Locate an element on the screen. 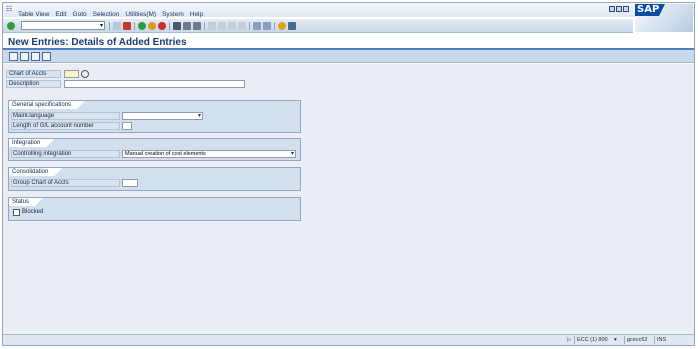 This screenshot has width=698, height=349. menu-utilities: Utilities(M) is located at coordinates (140, 14).